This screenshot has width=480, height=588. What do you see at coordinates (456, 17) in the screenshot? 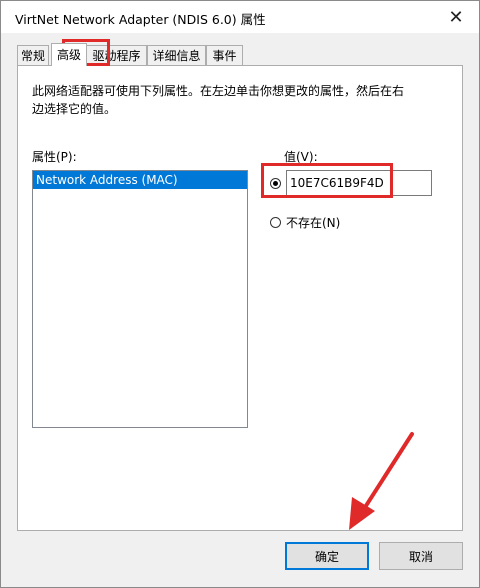
I see `close-icon: ✕` at bounding box center [456, 17].